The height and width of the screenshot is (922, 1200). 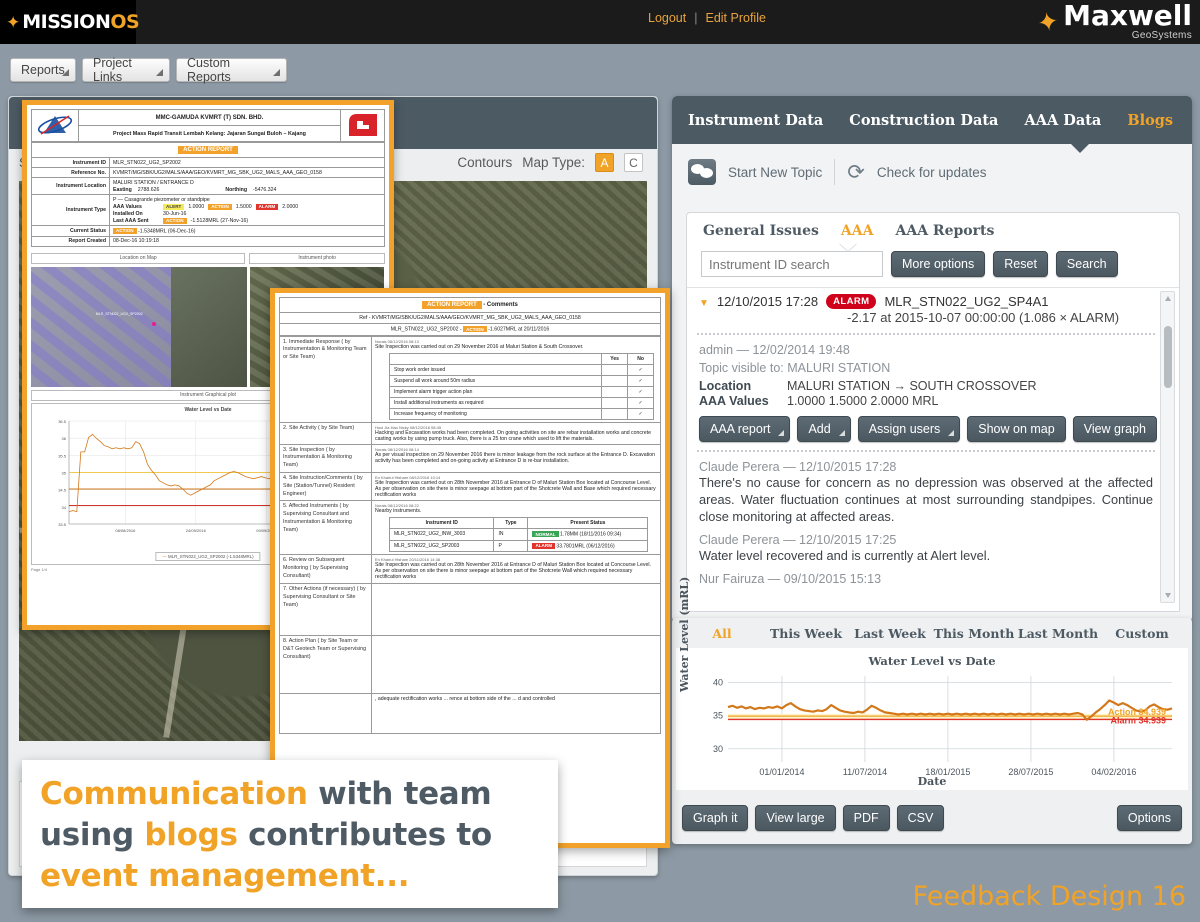 What do you see at coordinates (1167, 447) in the screenshot?
I see `thread-scrollbar` at bounding box center [1167, 447].